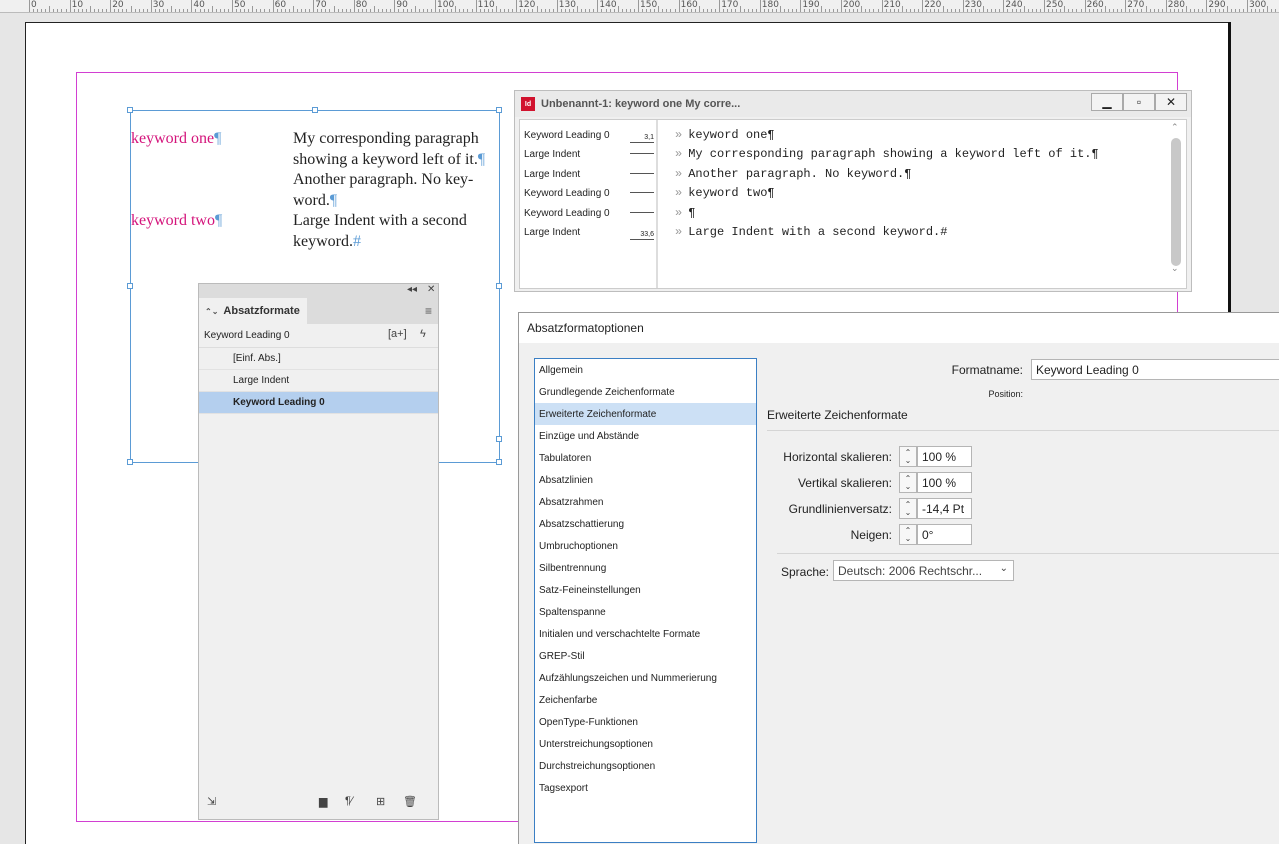 The height and width of the screenshot is (844, 1279). I want to click on category-item: Einzüge und Abstände, so click(645, 436).